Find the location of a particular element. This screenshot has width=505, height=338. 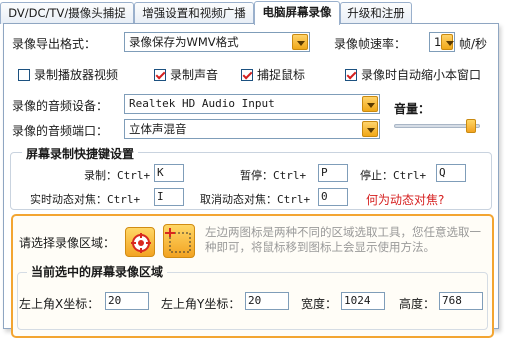

y-coord-label: 左上角Y坐标： is located at coordinates (201, 304).